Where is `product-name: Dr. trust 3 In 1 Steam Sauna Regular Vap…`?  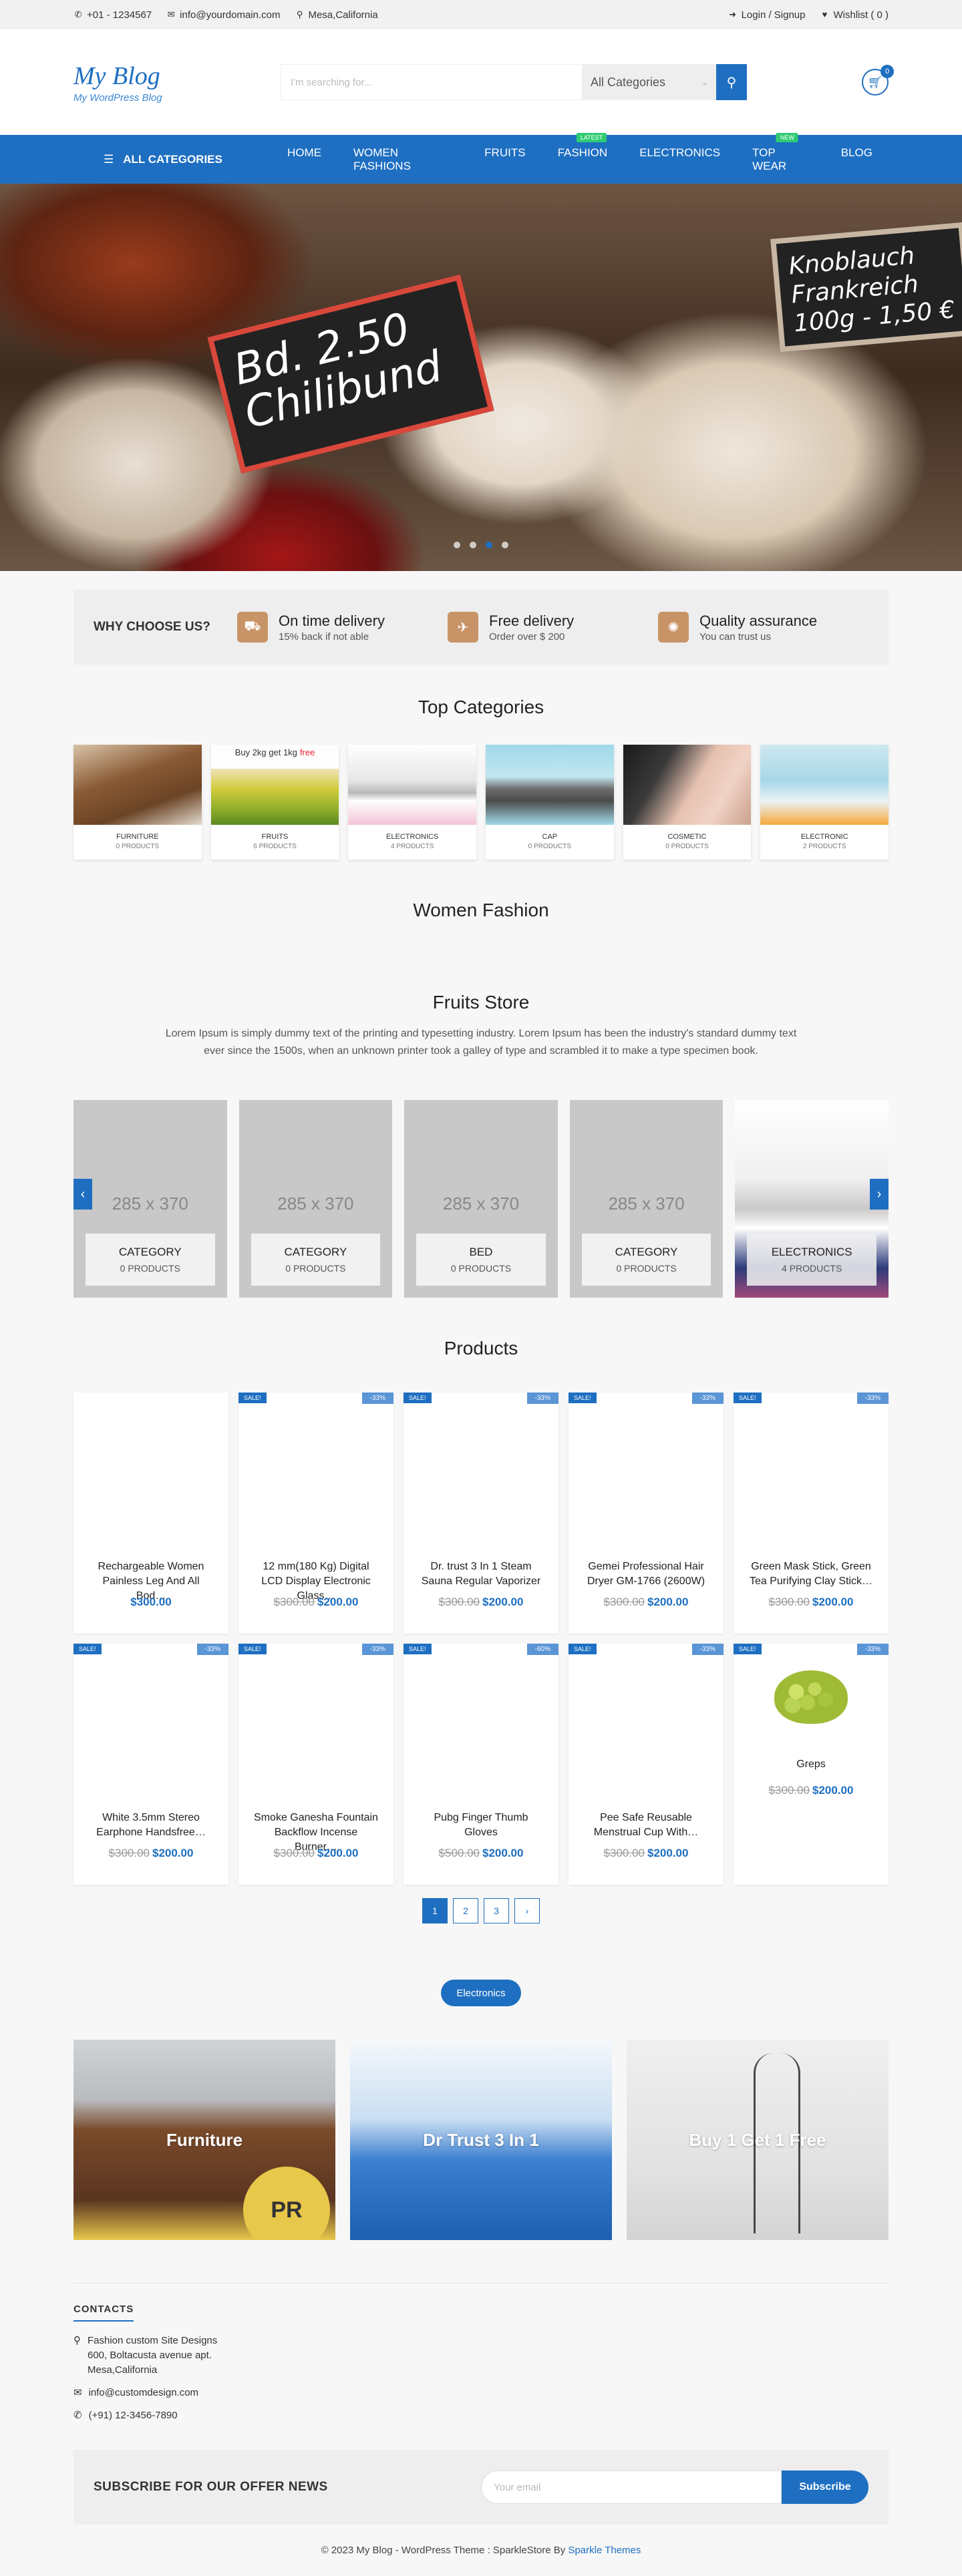
product-name: Dr. trust 3 In 1 Steam Sauna Regular Vap… is located at coordinates (481, 1574).